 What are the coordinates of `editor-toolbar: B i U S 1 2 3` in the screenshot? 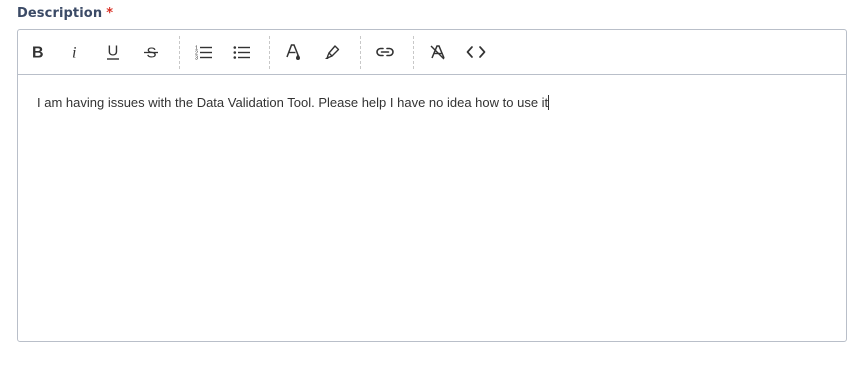 It's located at (432, 52).